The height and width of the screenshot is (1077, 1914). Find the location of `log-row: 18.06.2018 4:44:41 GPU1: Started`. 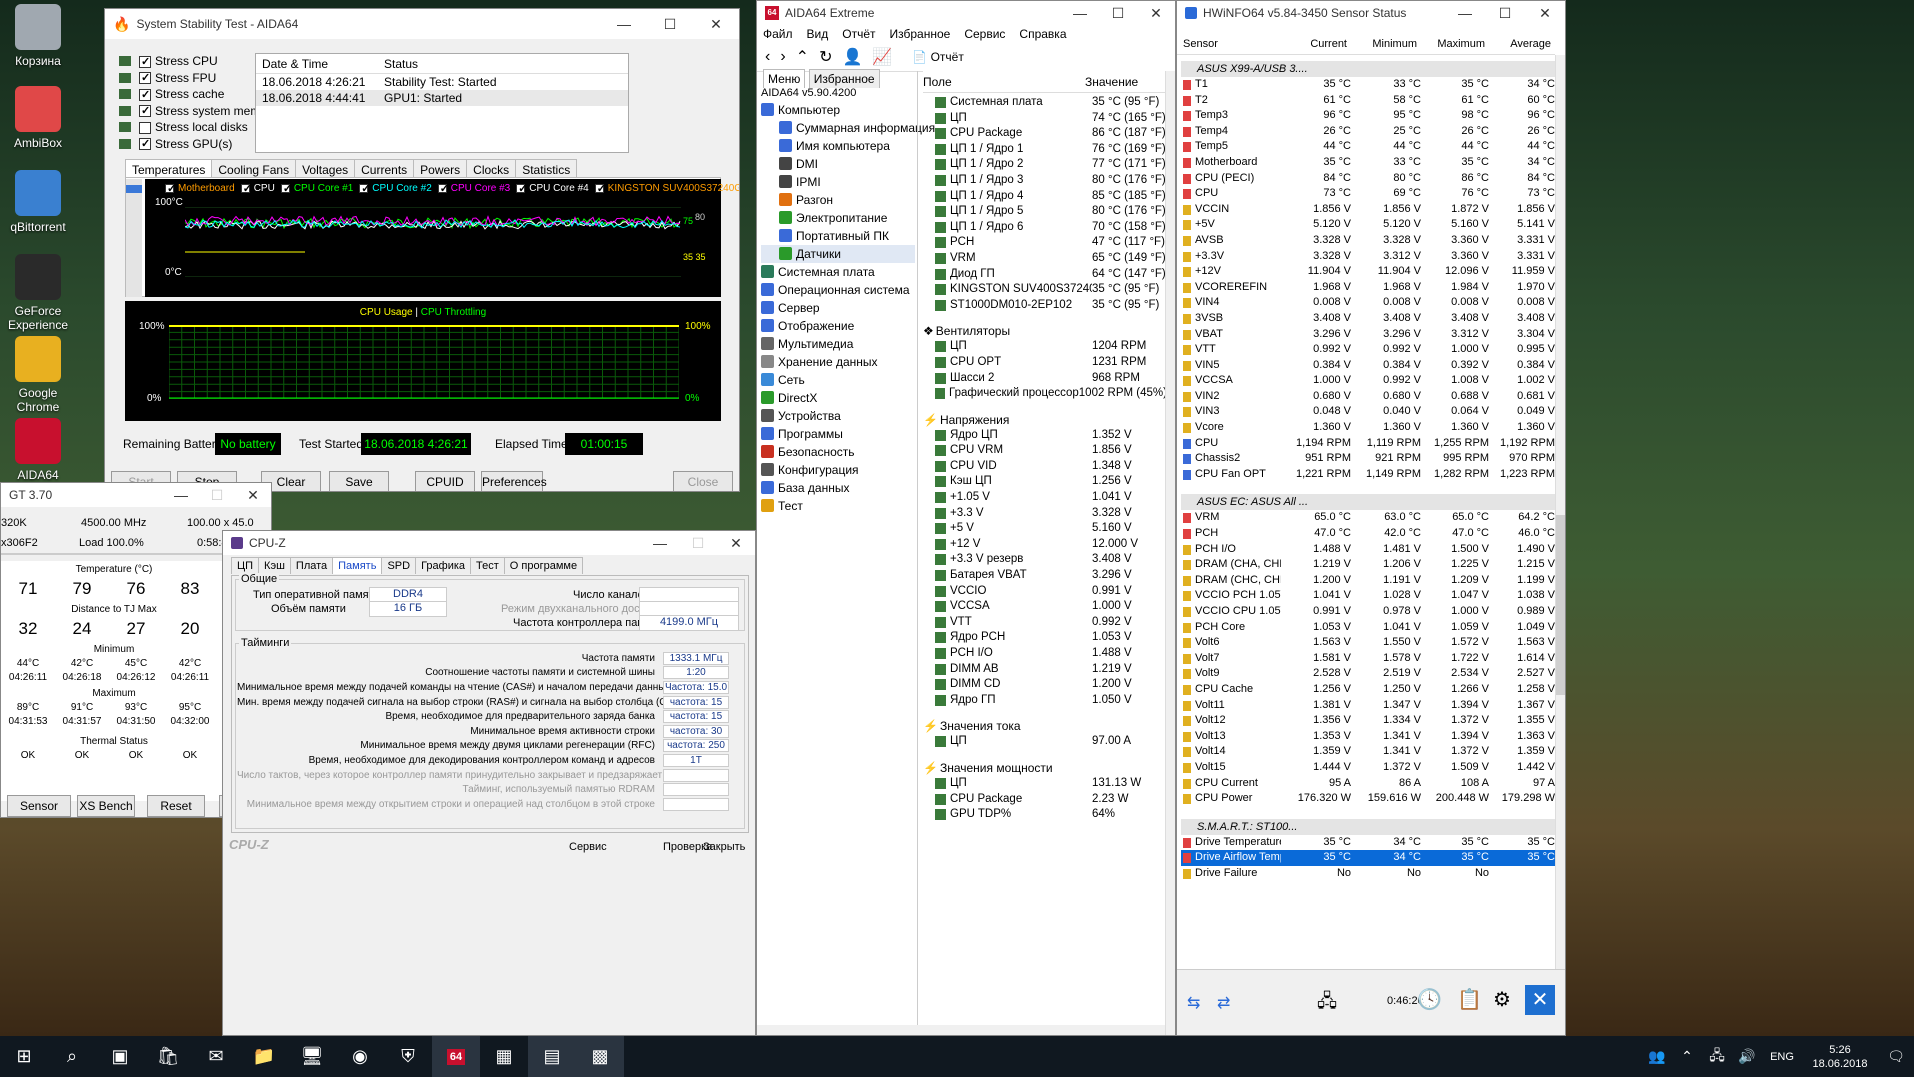

log-row: 18.06.2018 4:44:41 GPU1: Started is located at coordinates (442, 98).